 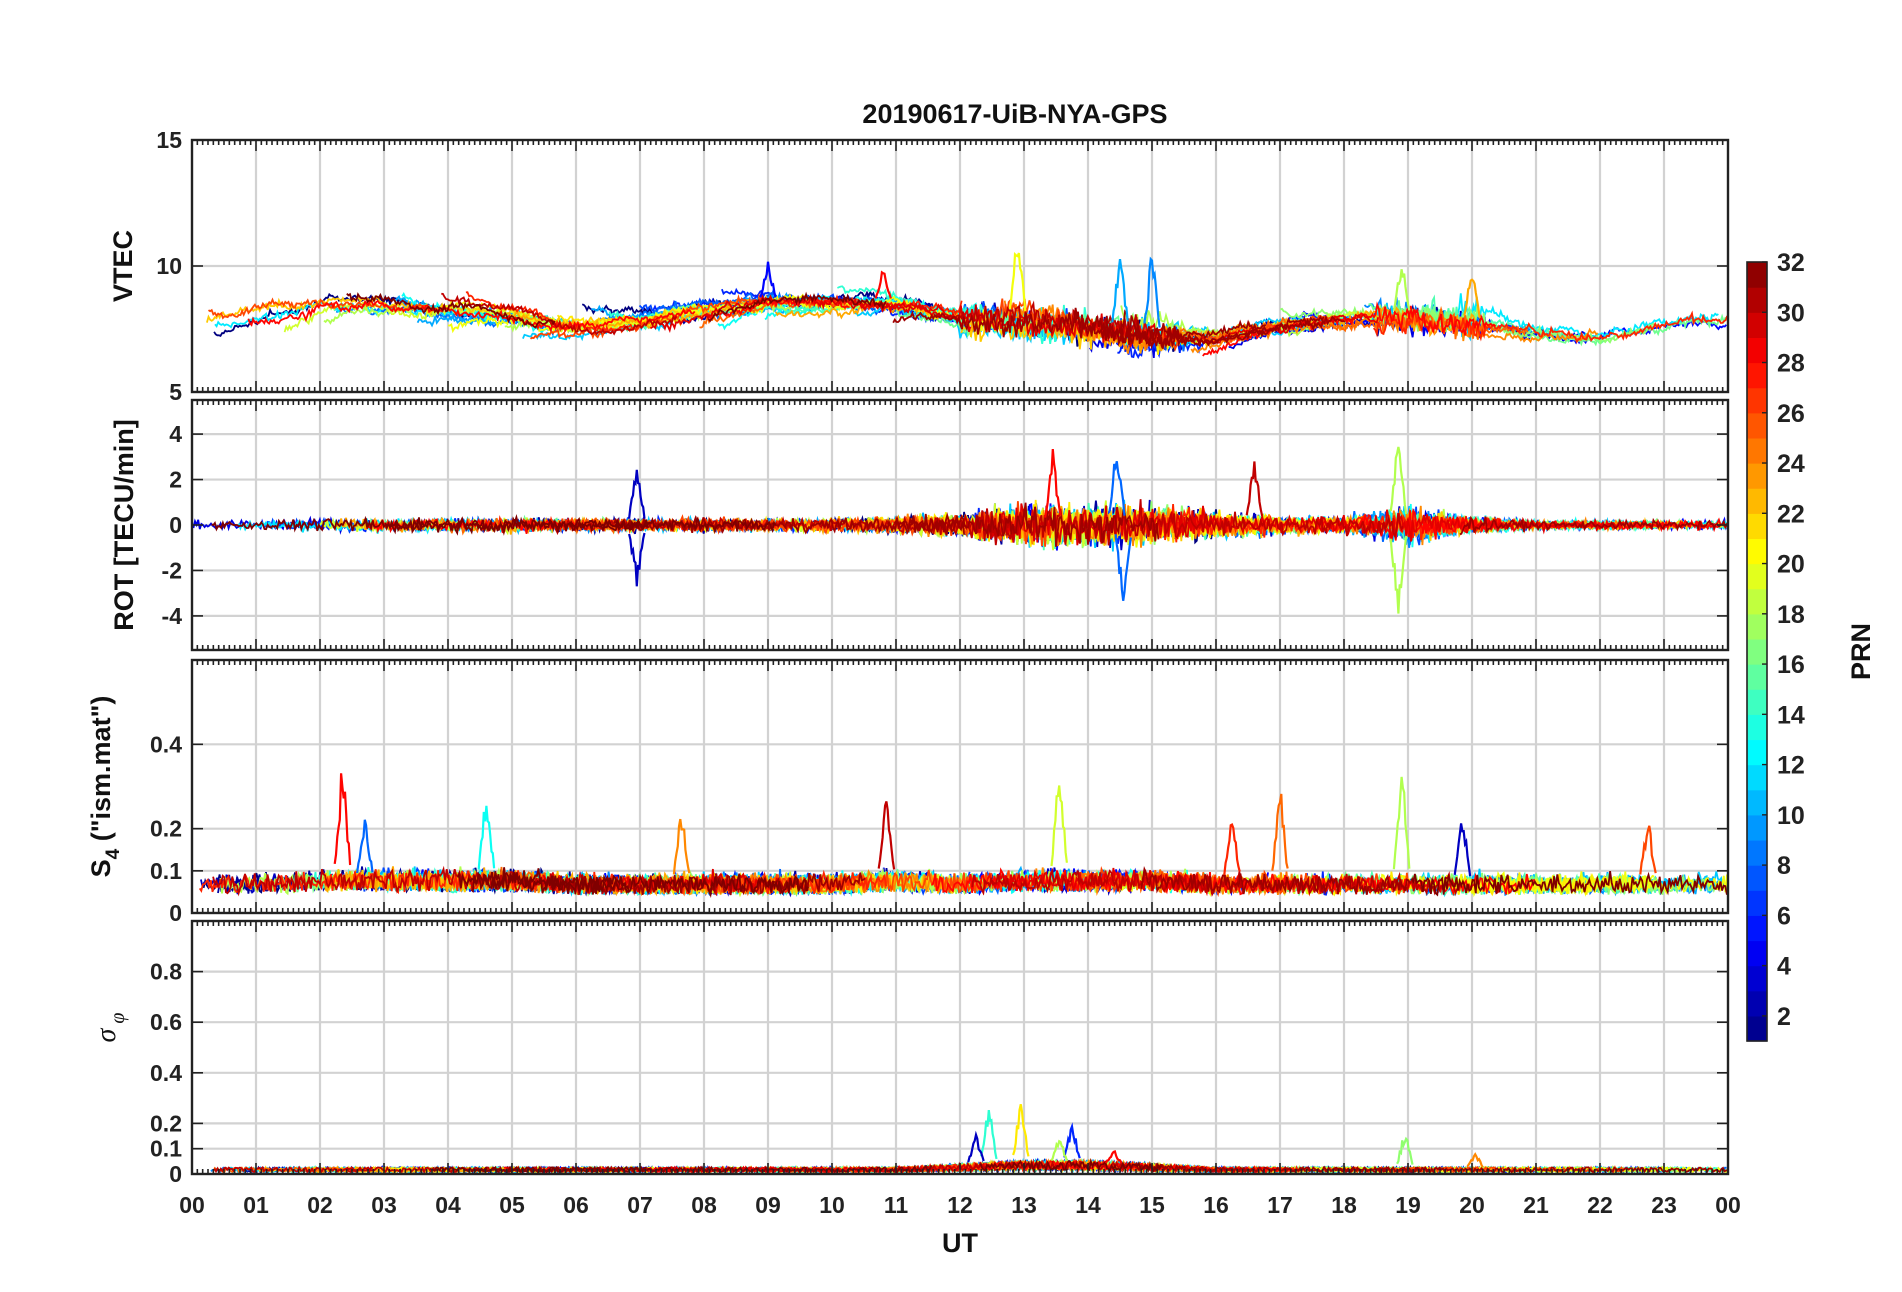 What do you see at coordinates (1088, 1205) in the screenshot?
I see `x-tick-label: 14` at bounding box center [1088, 1205].